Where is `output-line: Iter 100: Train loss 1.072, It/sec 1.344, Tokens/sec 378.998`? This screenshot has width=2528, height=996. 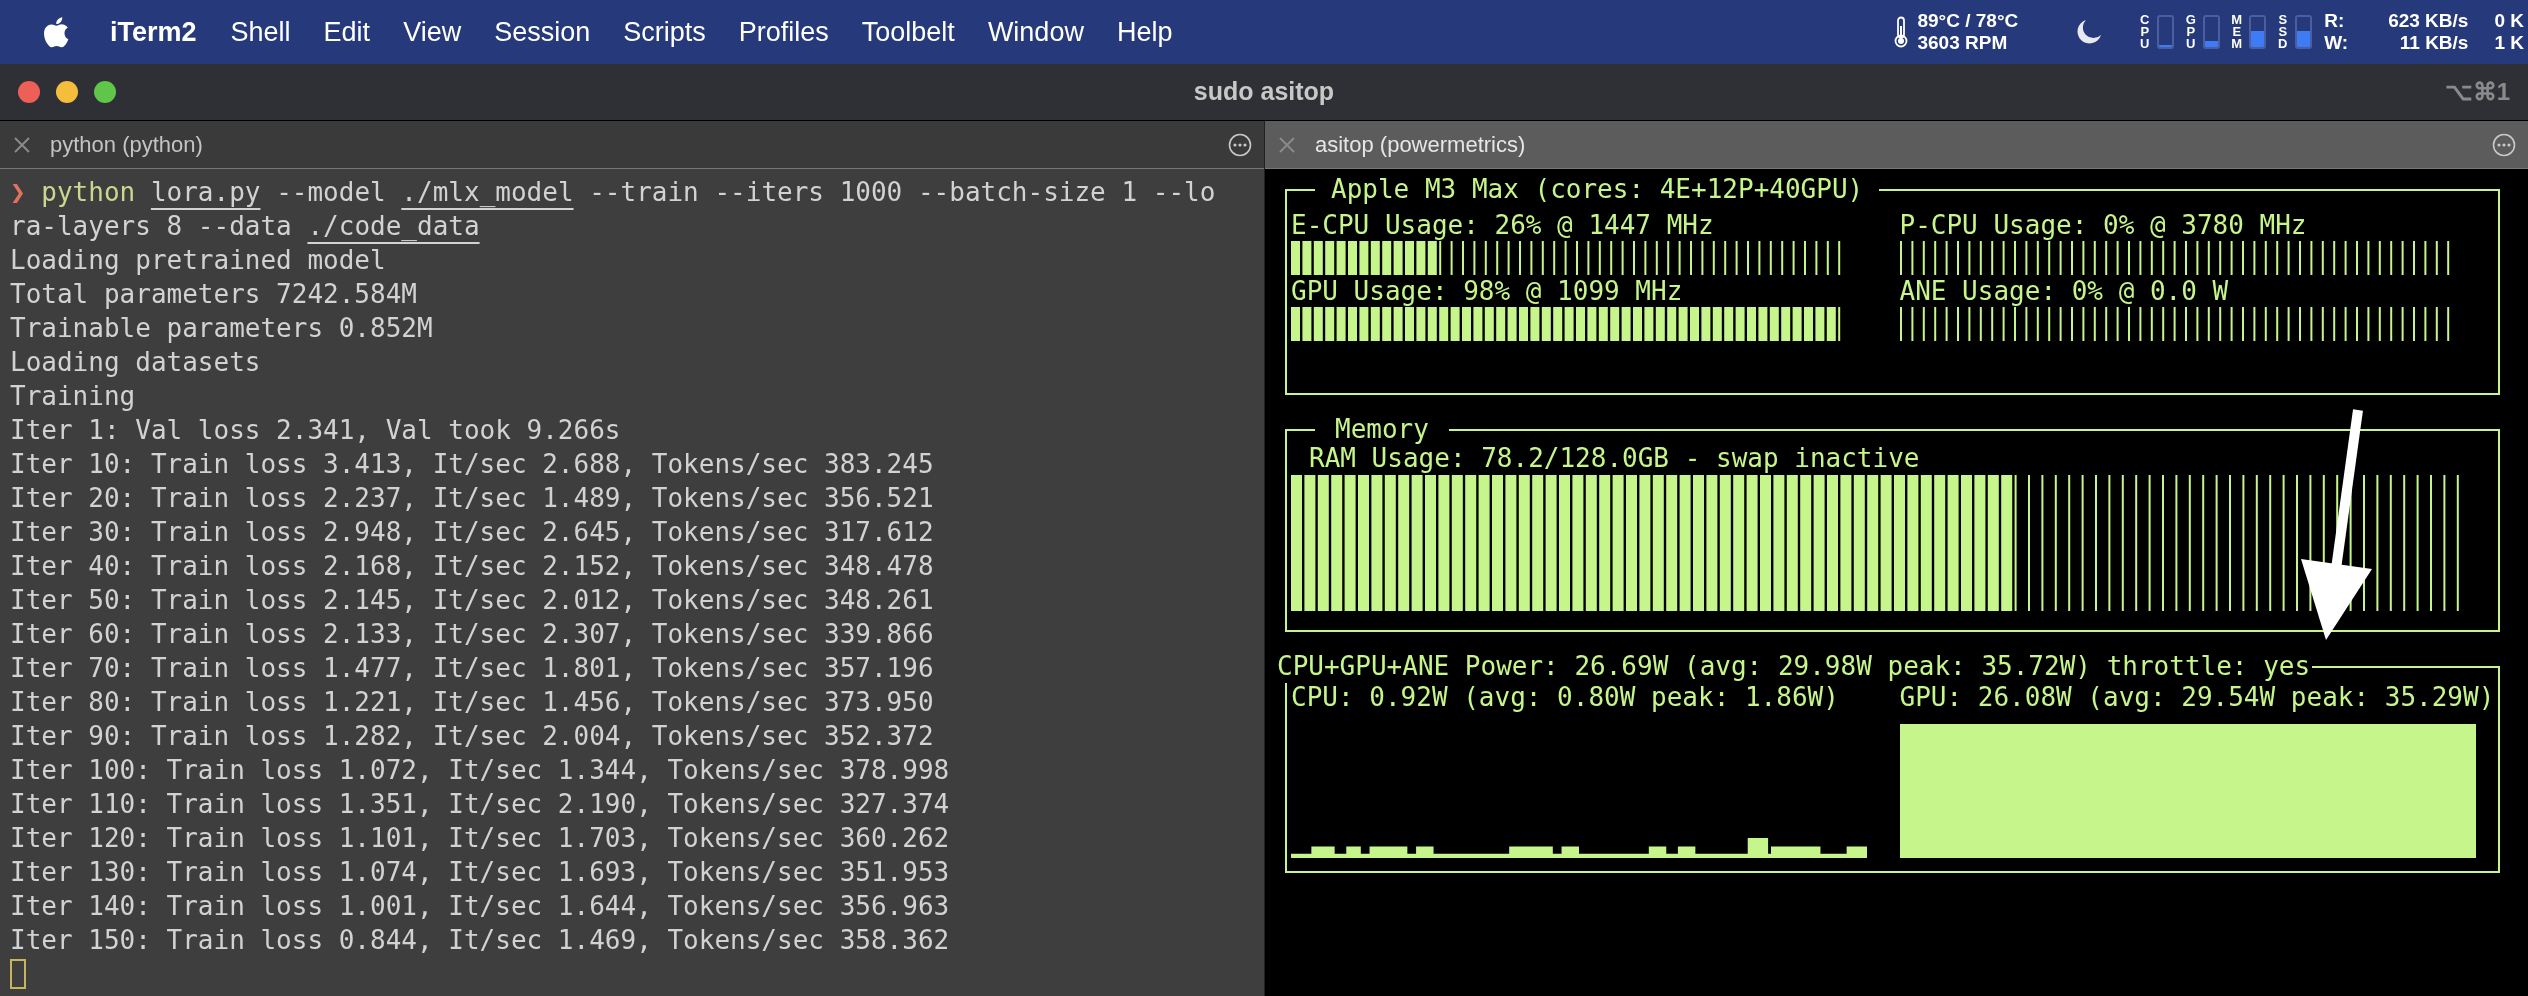
output-line: Iter 100: Train loss 1.072, It/sec 1.344, Tokens/sec 378.998 is located at coordinates (480, 770).